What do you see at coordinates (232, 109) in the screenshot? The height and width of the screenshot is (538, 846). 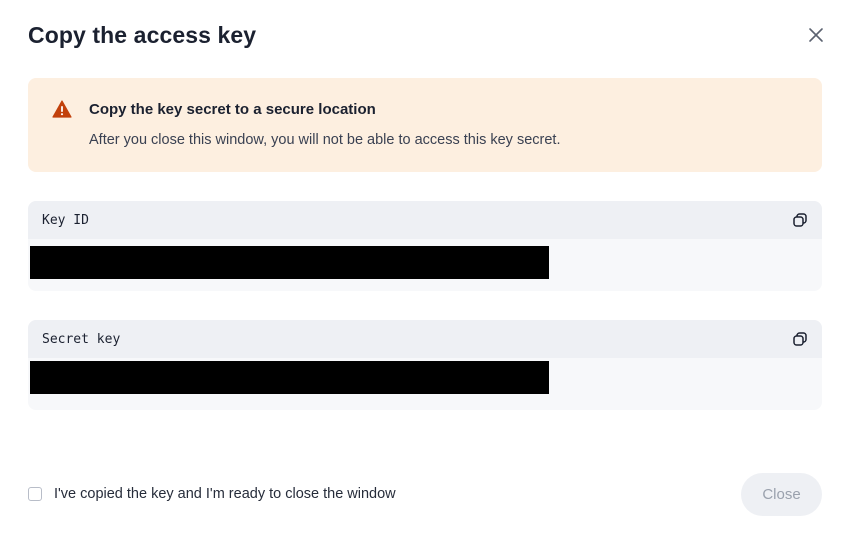 I see `warning-title: Copy the key secret to a secure location` at bounding box center [232, 109].